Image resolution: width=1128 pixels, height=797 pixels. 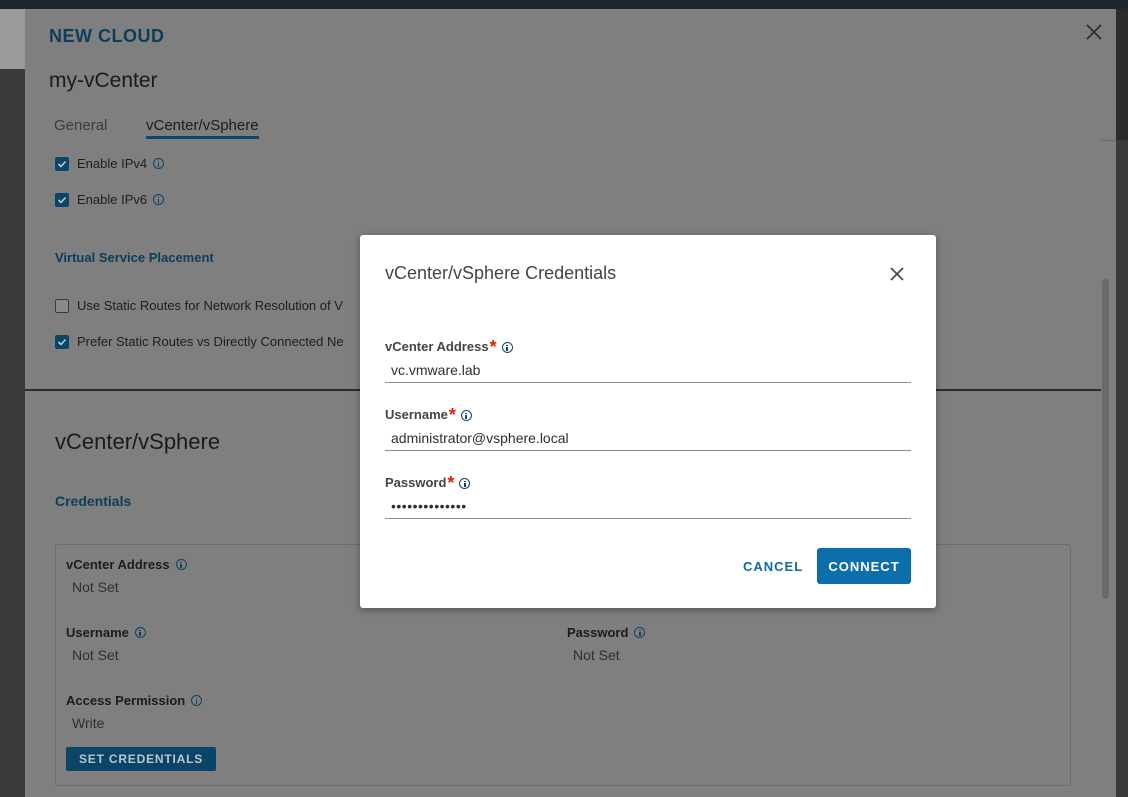 I want to click on background-page-right, so click(x=1122, y=468).